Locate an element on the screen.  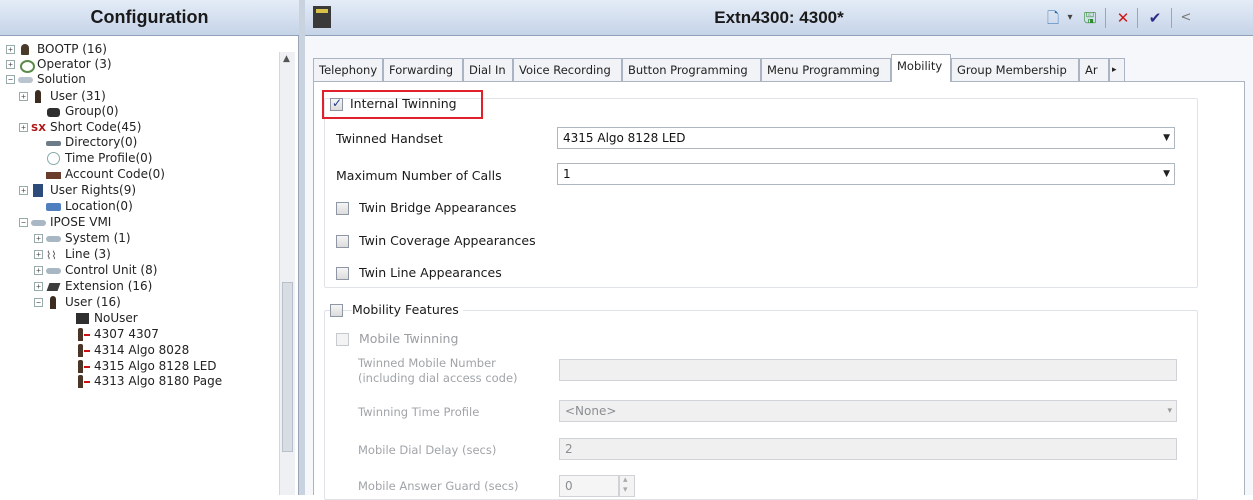
tree-item: + SX Short Code(45) is located at coordinates (80, 127).